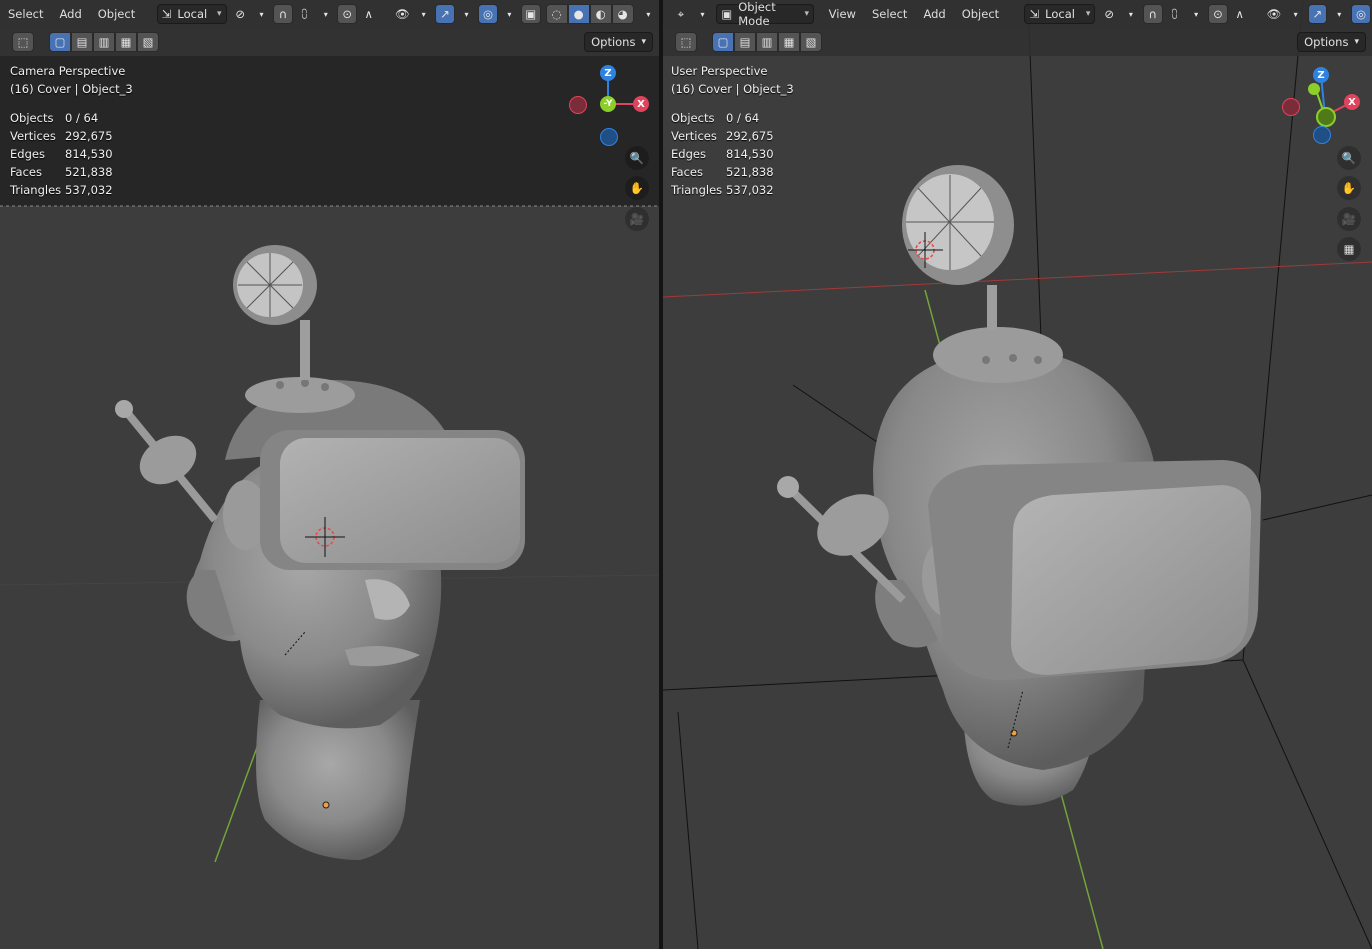 Image resolution: width=1372 pixels, height=949 pixels. What do you see at coordinates (1314, 89) in the screenshot?
I see `gizmo-y-axis` at bounding box center [1314, 89].